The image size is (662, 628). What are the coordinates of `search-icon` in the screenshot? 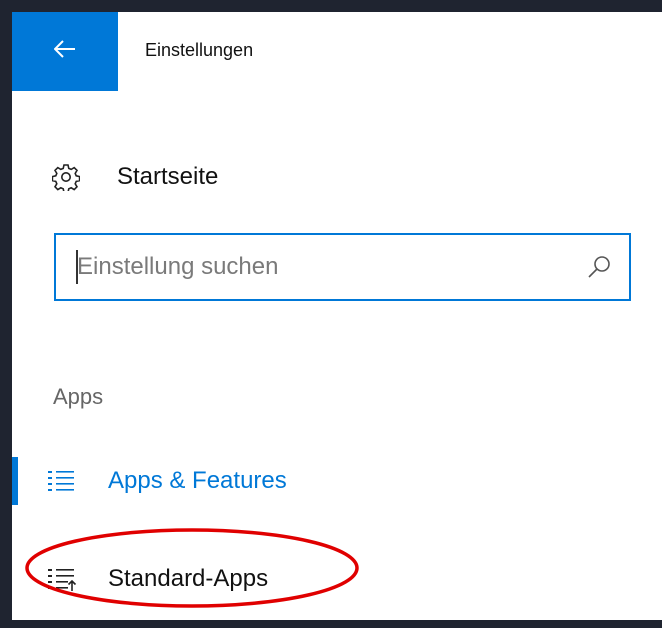 It's located at (599, 267).